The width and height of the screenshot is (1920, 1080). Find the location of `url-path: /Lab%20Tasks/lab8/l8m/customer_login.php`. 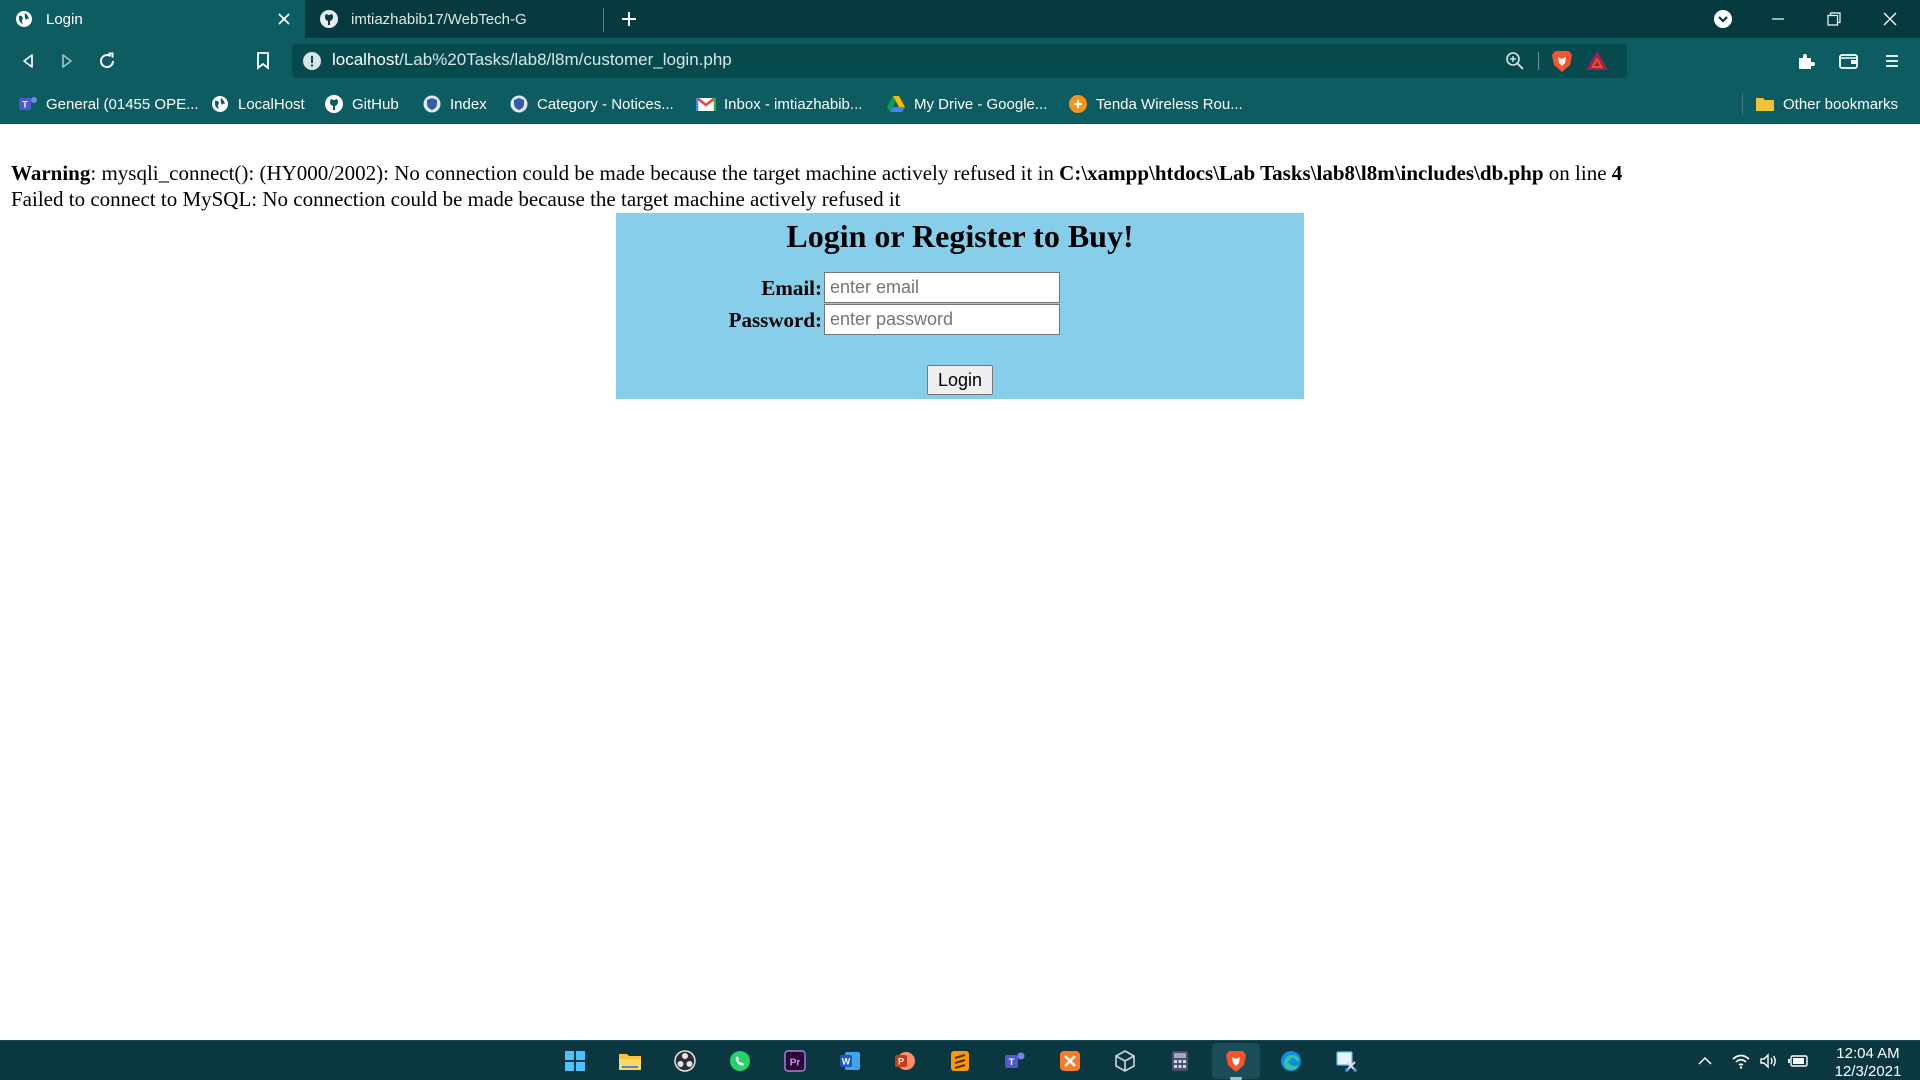

url-path: /Lab%20Tasks/lab8/l8m/customer_login.php is located at coordinates (565, 59).